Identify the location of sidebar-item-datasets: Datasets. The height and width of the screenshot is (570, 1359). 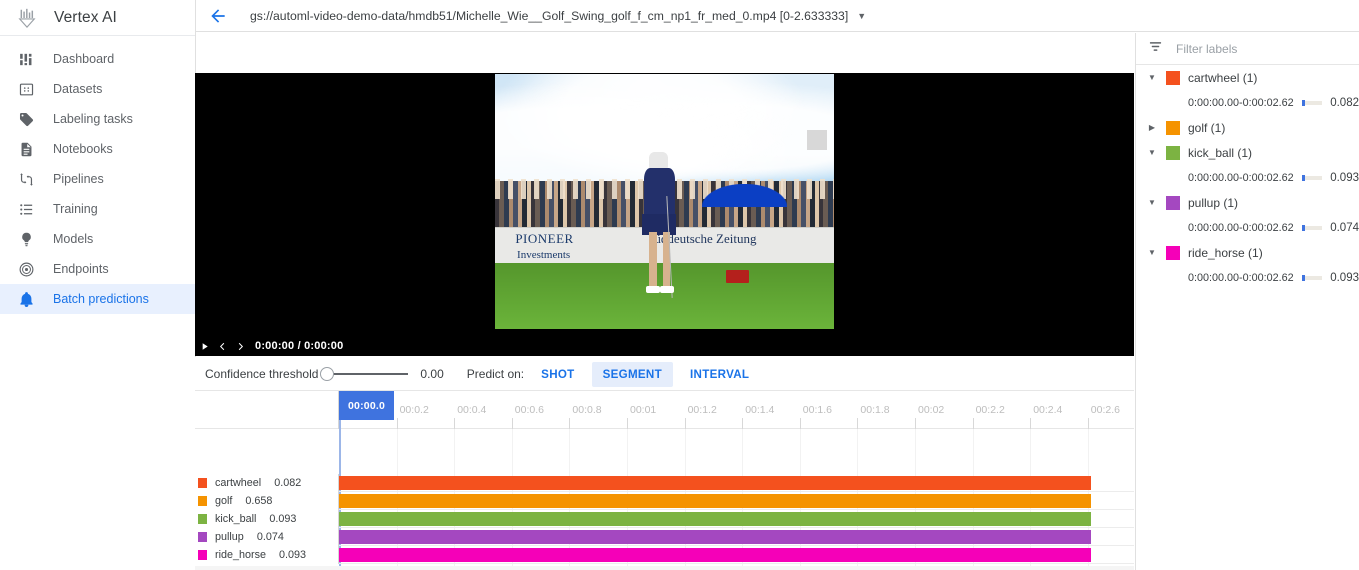
(97, 89).